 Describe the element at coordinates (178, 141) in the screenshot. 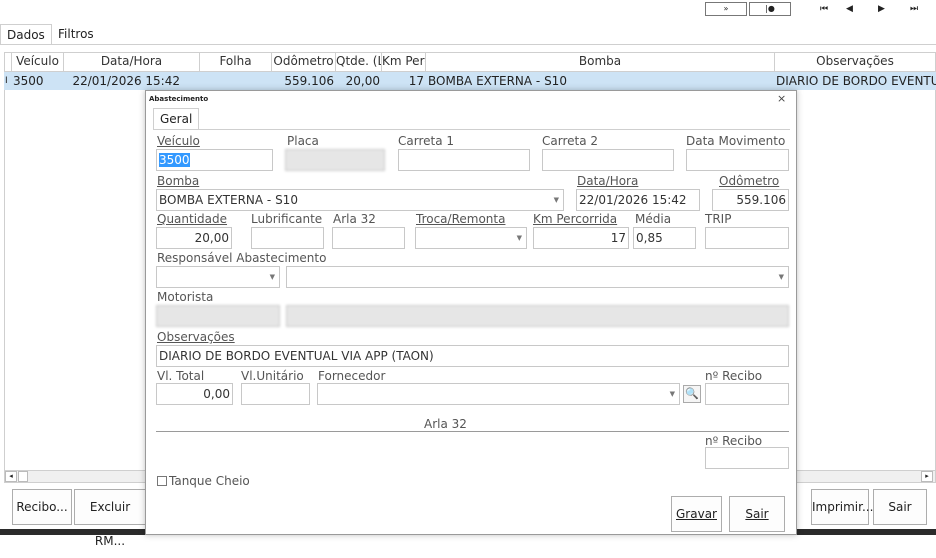

I see `veiculo-label: Veículo` at that location.